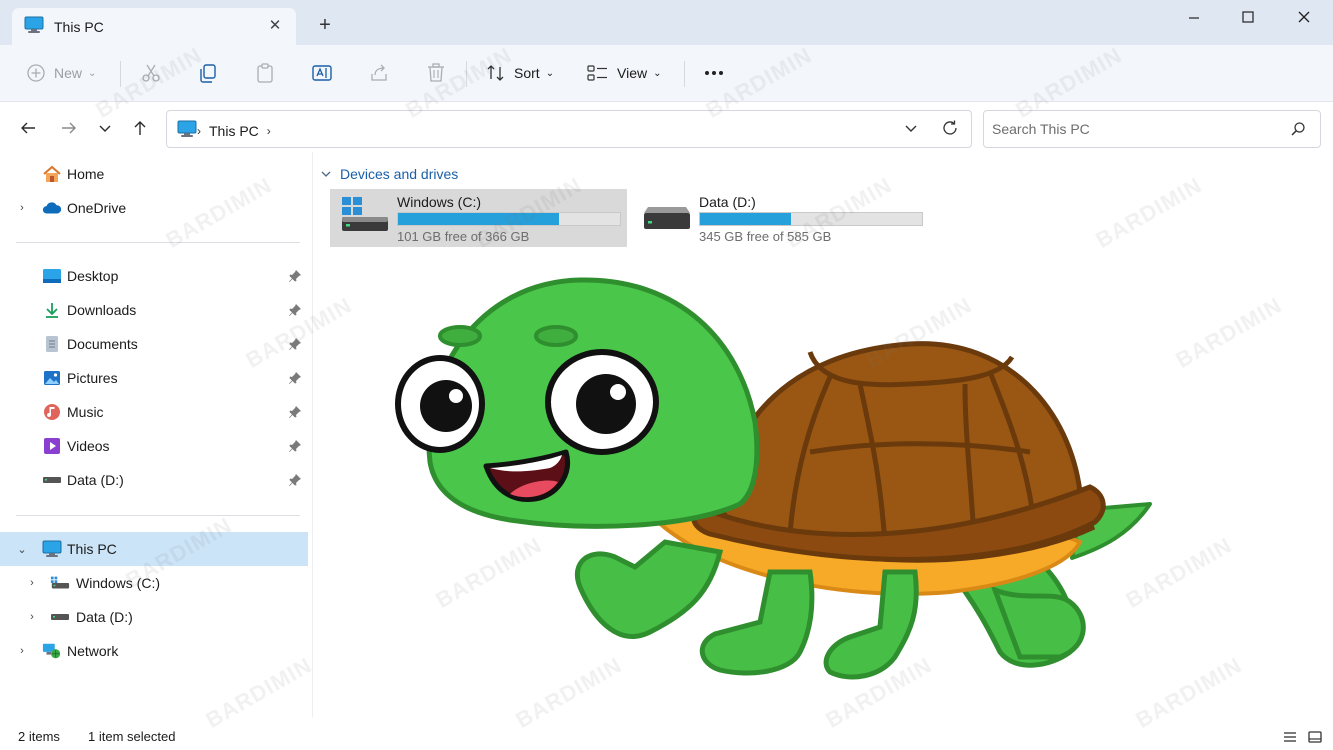 The height and width of the screenshot is (750, 1333). What do you see at coordinates (52, 174) in the screenshot?
I see `home-icon` at bounding box center [52, 174].